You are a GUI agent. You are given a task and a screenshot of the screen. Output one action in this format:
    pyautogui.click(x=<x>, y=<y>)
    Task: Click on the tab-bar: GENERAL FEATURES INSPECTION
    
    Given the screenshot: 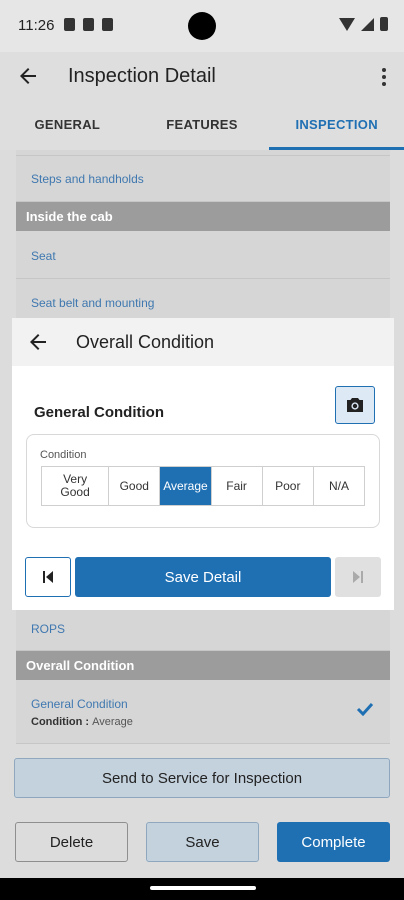 What is the action you would take?
    pyautogui.click(x=202, y=126)
    